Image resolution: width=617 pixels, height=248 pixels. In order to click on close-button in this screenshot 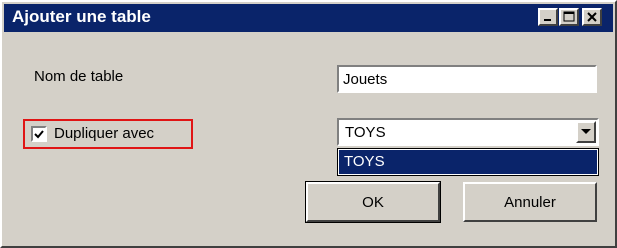, I will do `click(592, 17)`.